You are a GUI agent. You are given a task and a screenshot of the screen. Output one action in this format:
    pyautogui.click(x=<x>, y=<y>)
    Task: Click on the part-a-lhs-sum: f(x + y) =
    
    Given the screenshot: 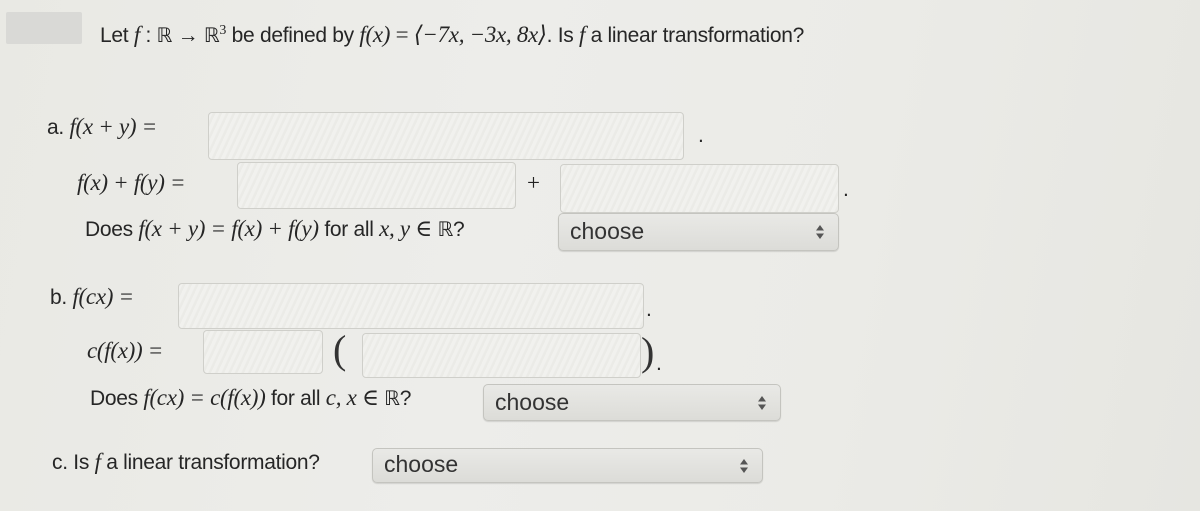 What is the action you would take?
    pyautogui.click(x=113, y=126)
    